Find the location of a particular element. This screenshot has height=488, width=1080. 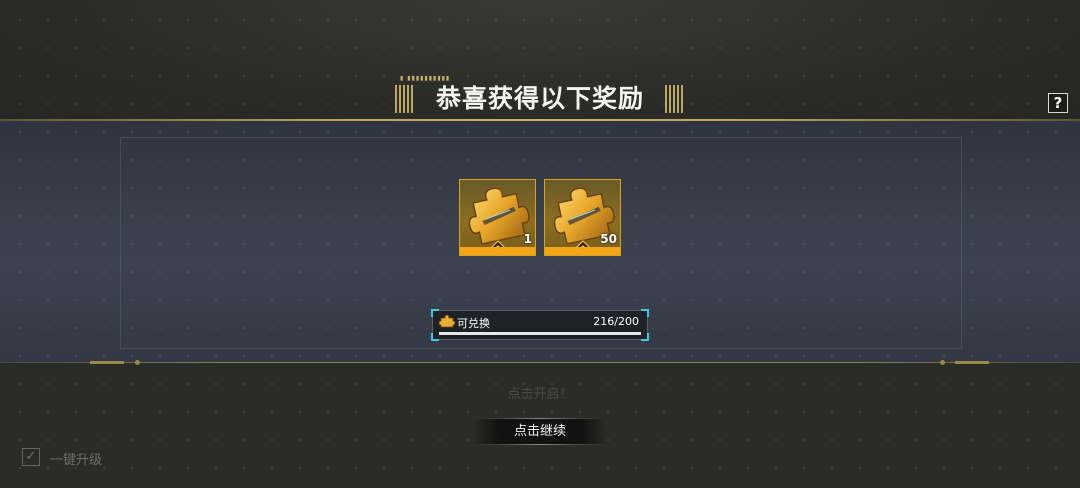

continue-bottom-line is located at coordinates (540, 444).